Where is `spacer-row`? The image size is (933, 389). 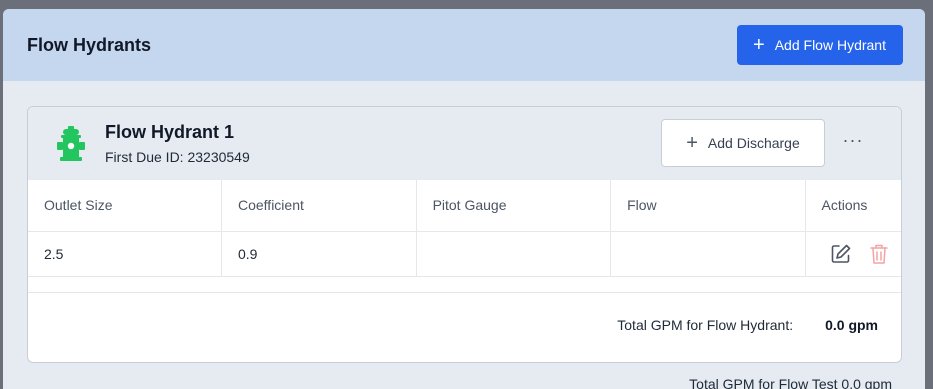 spacer-row is located at coordinates (464, 284).